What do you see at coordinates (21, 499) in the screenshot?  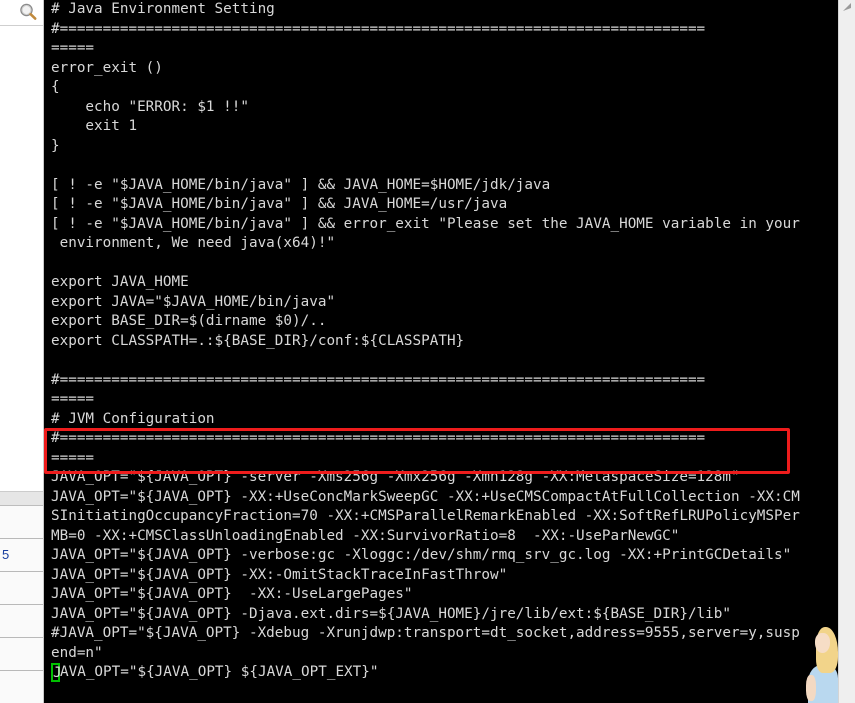 I see `spreadsheet-row-header` at bounding box center [21, 499].